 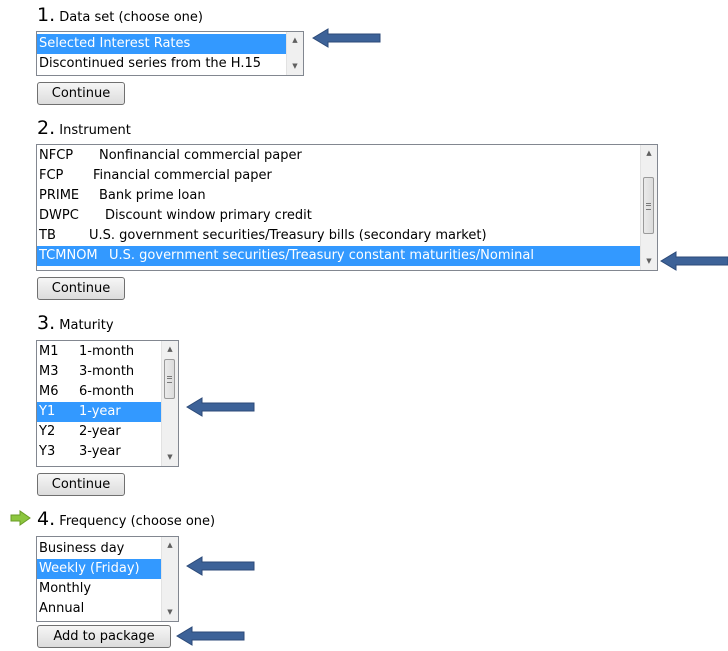 What do you see at coordinates (59, 215) in the screenshot?
I see `instrument-code: DWPC` at bounding box center [59, 215].